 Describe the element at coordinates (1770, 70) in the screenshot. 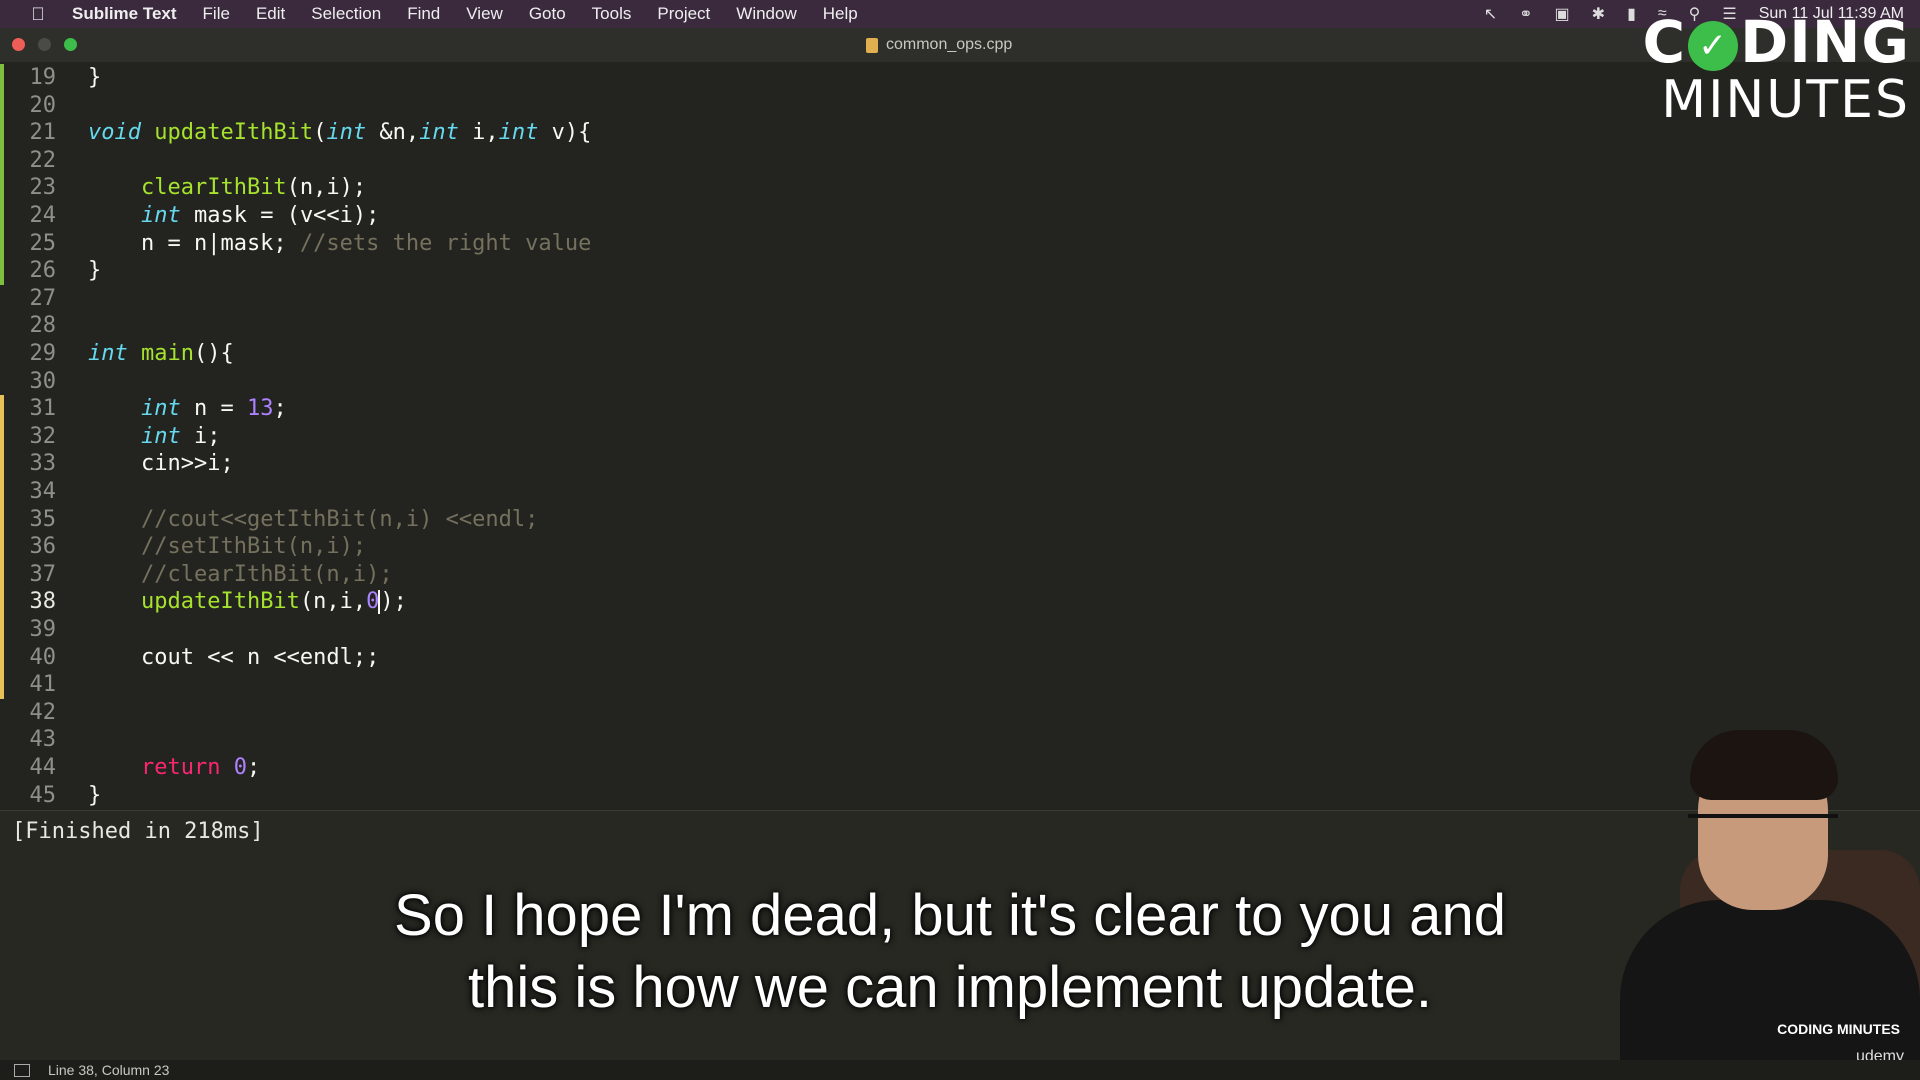

I see `coding-minutes-logo: C ✓ DING MINUTES` at that location.